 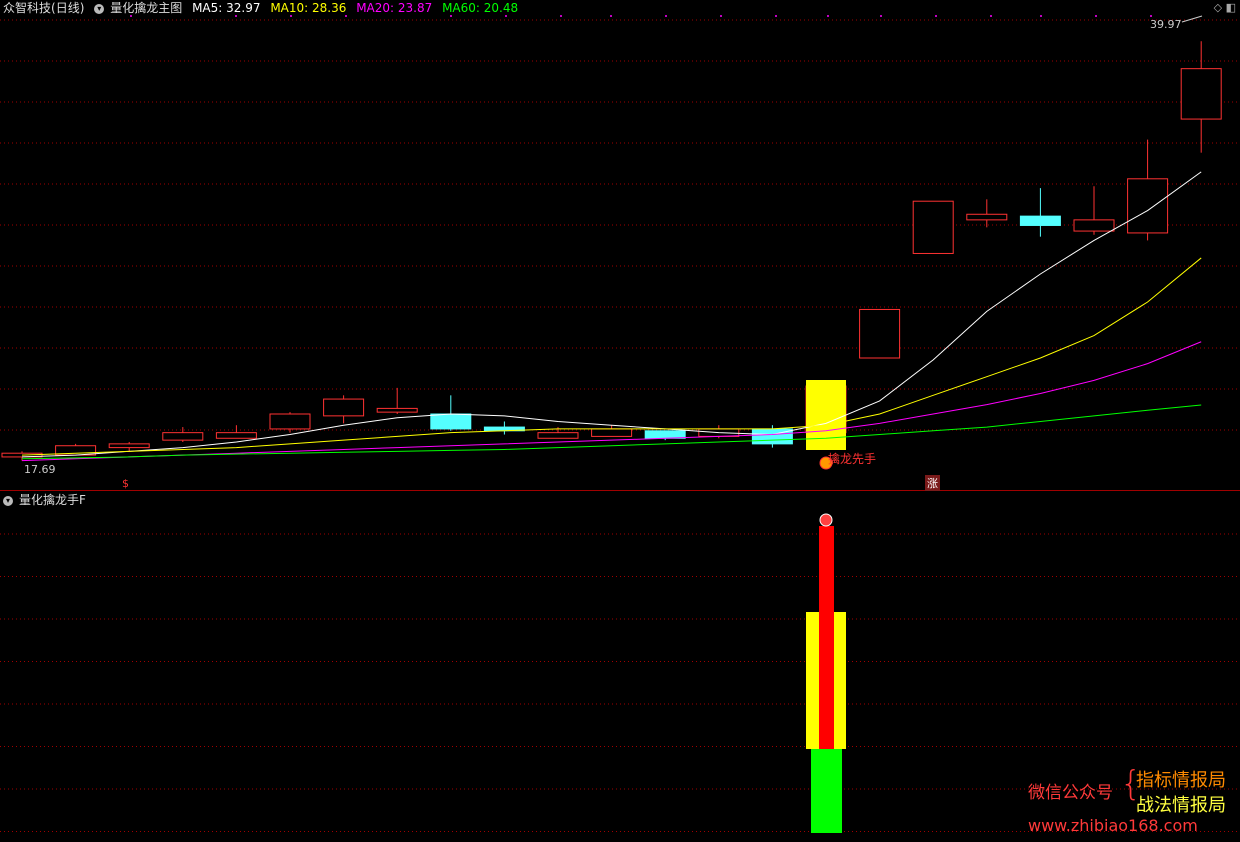 I want to click on sub-signal-icon, so click(x=826, y=520).